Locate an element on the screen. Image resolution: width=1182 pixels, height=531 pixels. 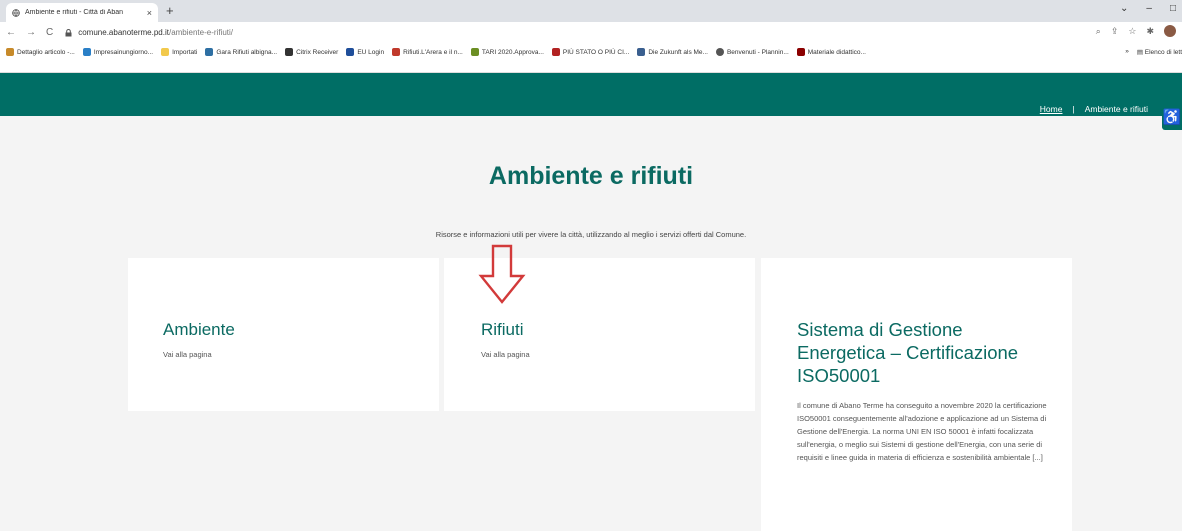
bookmarks-overflow: » ▤ Elenco di lett is located at coordinates (1150, 52).